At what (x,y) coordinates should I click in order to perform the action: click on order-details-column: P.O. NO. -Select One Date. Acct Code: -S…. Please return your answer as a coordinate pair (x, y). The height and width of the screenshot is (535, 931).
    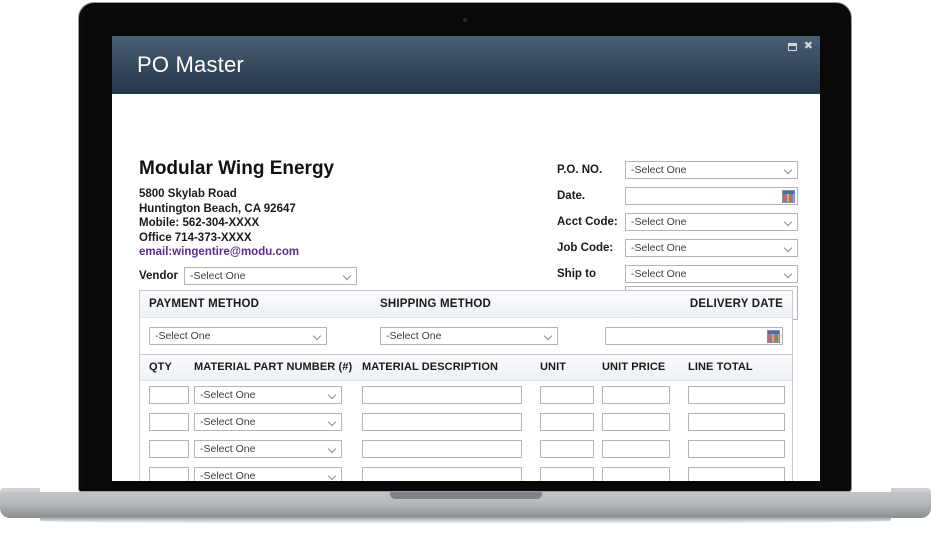
    Looking at the image, I should click on (677, 240).